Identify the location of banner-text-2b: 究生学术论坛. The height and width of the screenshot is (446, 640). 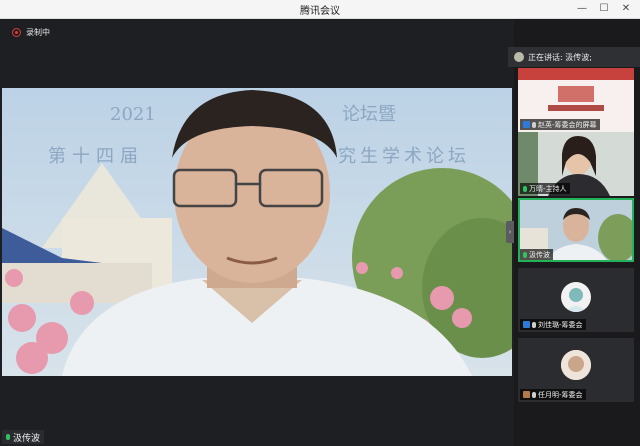
(404, 156).